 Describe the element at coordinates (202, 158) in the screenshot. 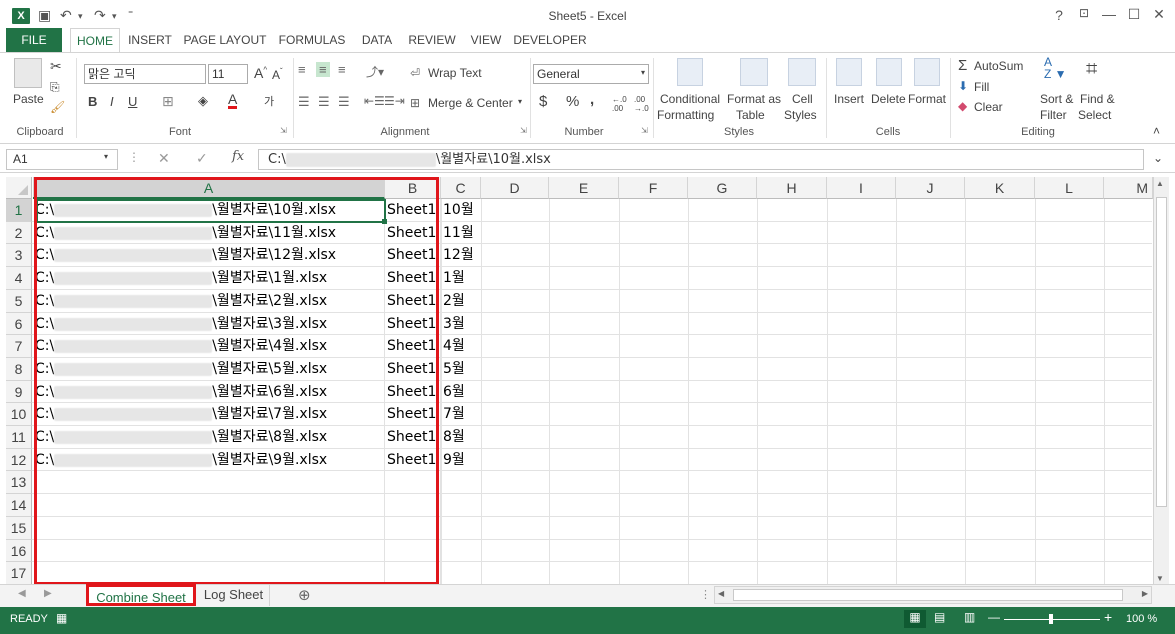

I see `enter-entry-icon: ✓` at that location.